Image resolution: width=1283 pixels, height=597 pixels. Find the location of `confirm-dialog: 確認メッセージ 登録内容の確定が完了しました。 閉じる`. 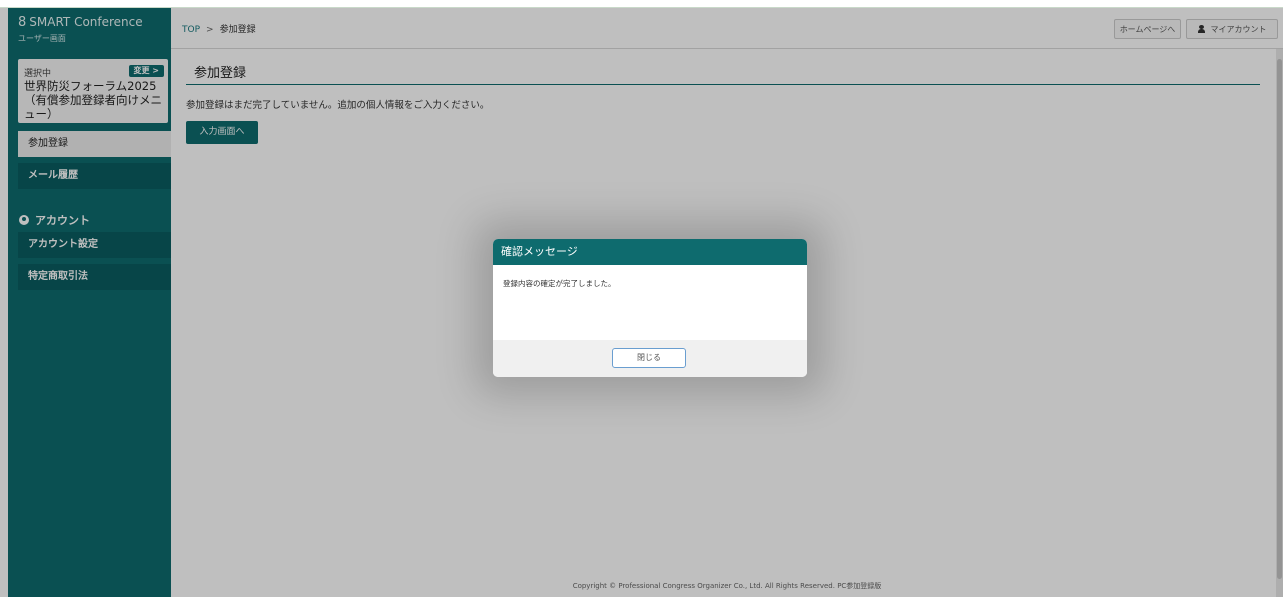

confirm-dialog: 確認メッセージ 登録内容の確定が完了しました。 閉じる is located at coordinates (650, 308).